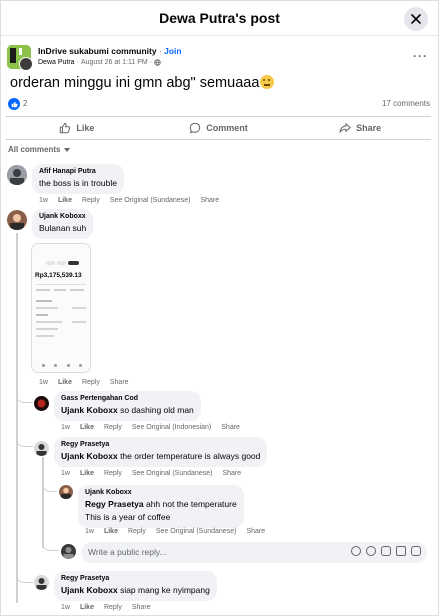 This screenshot has height=616, width=439. What do you see at coordinates (420, 56) in the screenshot?
I see `more-options-button: ···` at bounding box center [420, 56].